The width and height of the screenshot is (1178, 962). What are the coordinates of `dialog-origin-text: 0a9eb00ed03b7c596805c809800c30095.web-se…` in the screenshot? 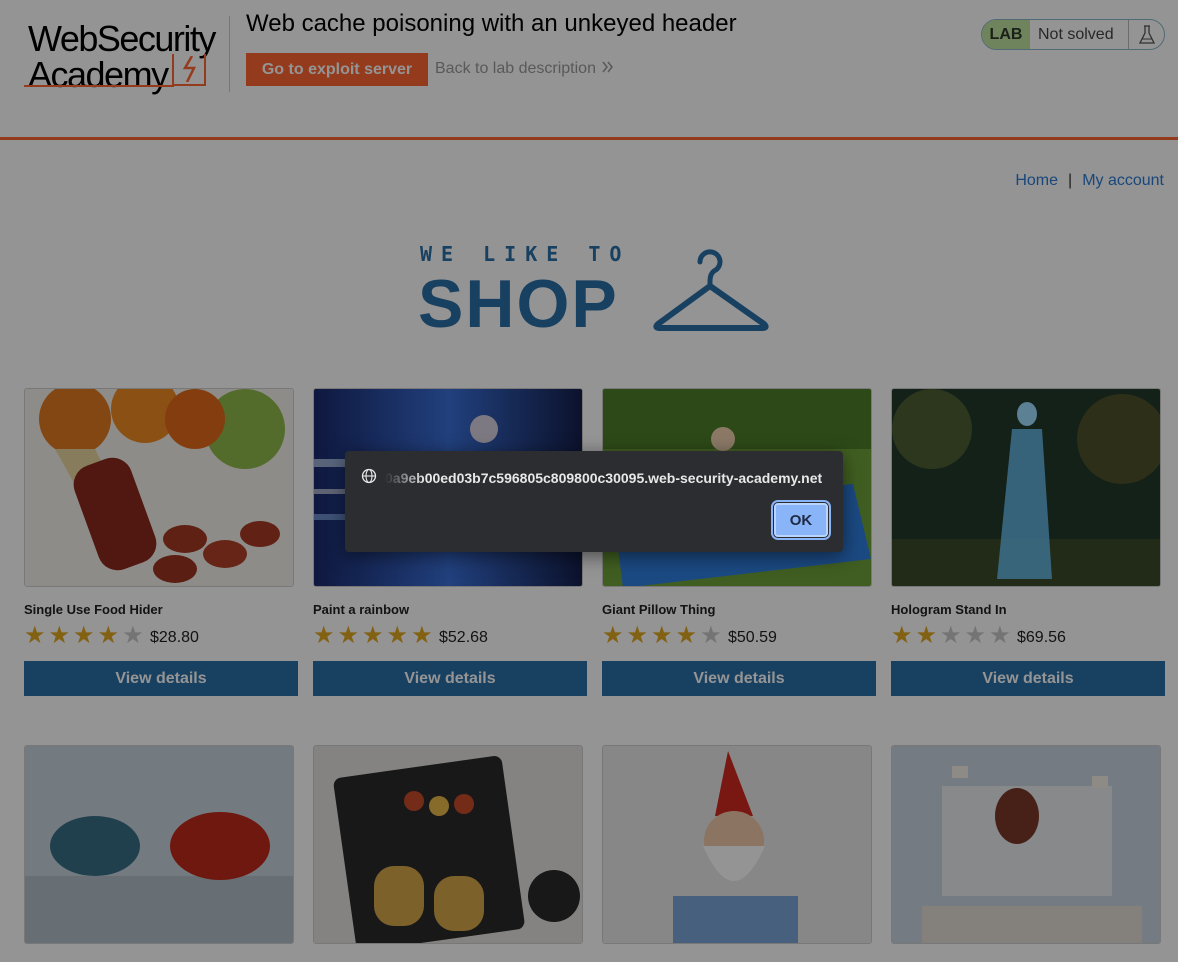 It's located at (604, 477).